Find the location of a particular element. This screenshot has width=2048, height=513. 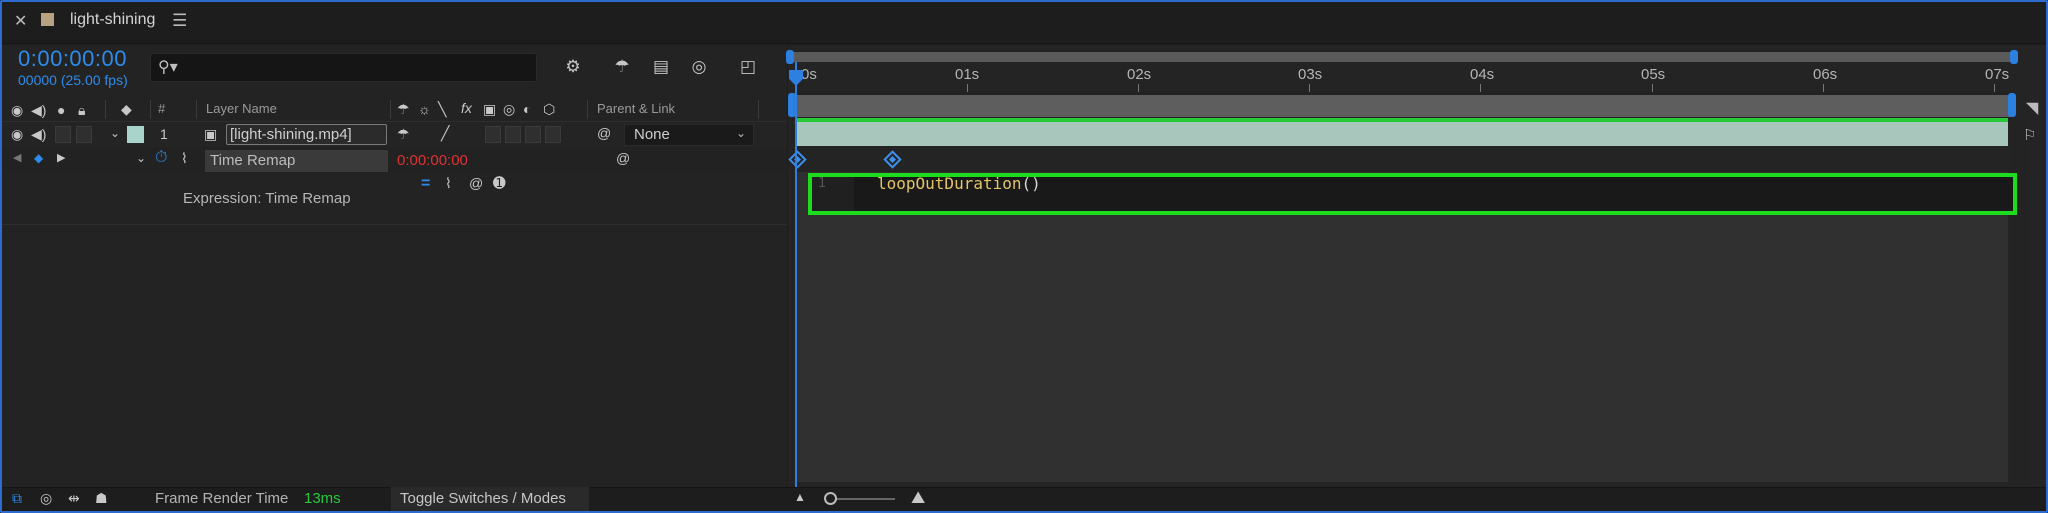

expression-line-number: 1 is located at coordinates (822, 183).